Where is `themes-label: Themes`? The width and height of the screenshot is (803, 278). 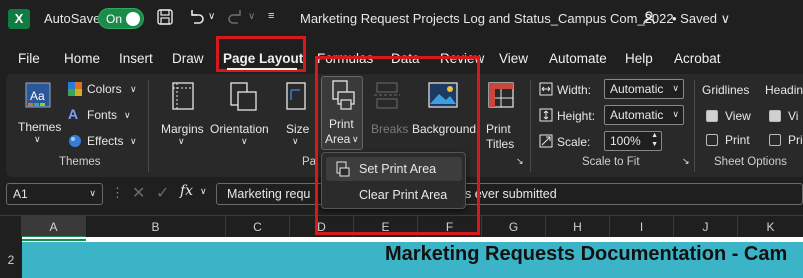 themes-label: Themes is located at coordinates (40, 127).